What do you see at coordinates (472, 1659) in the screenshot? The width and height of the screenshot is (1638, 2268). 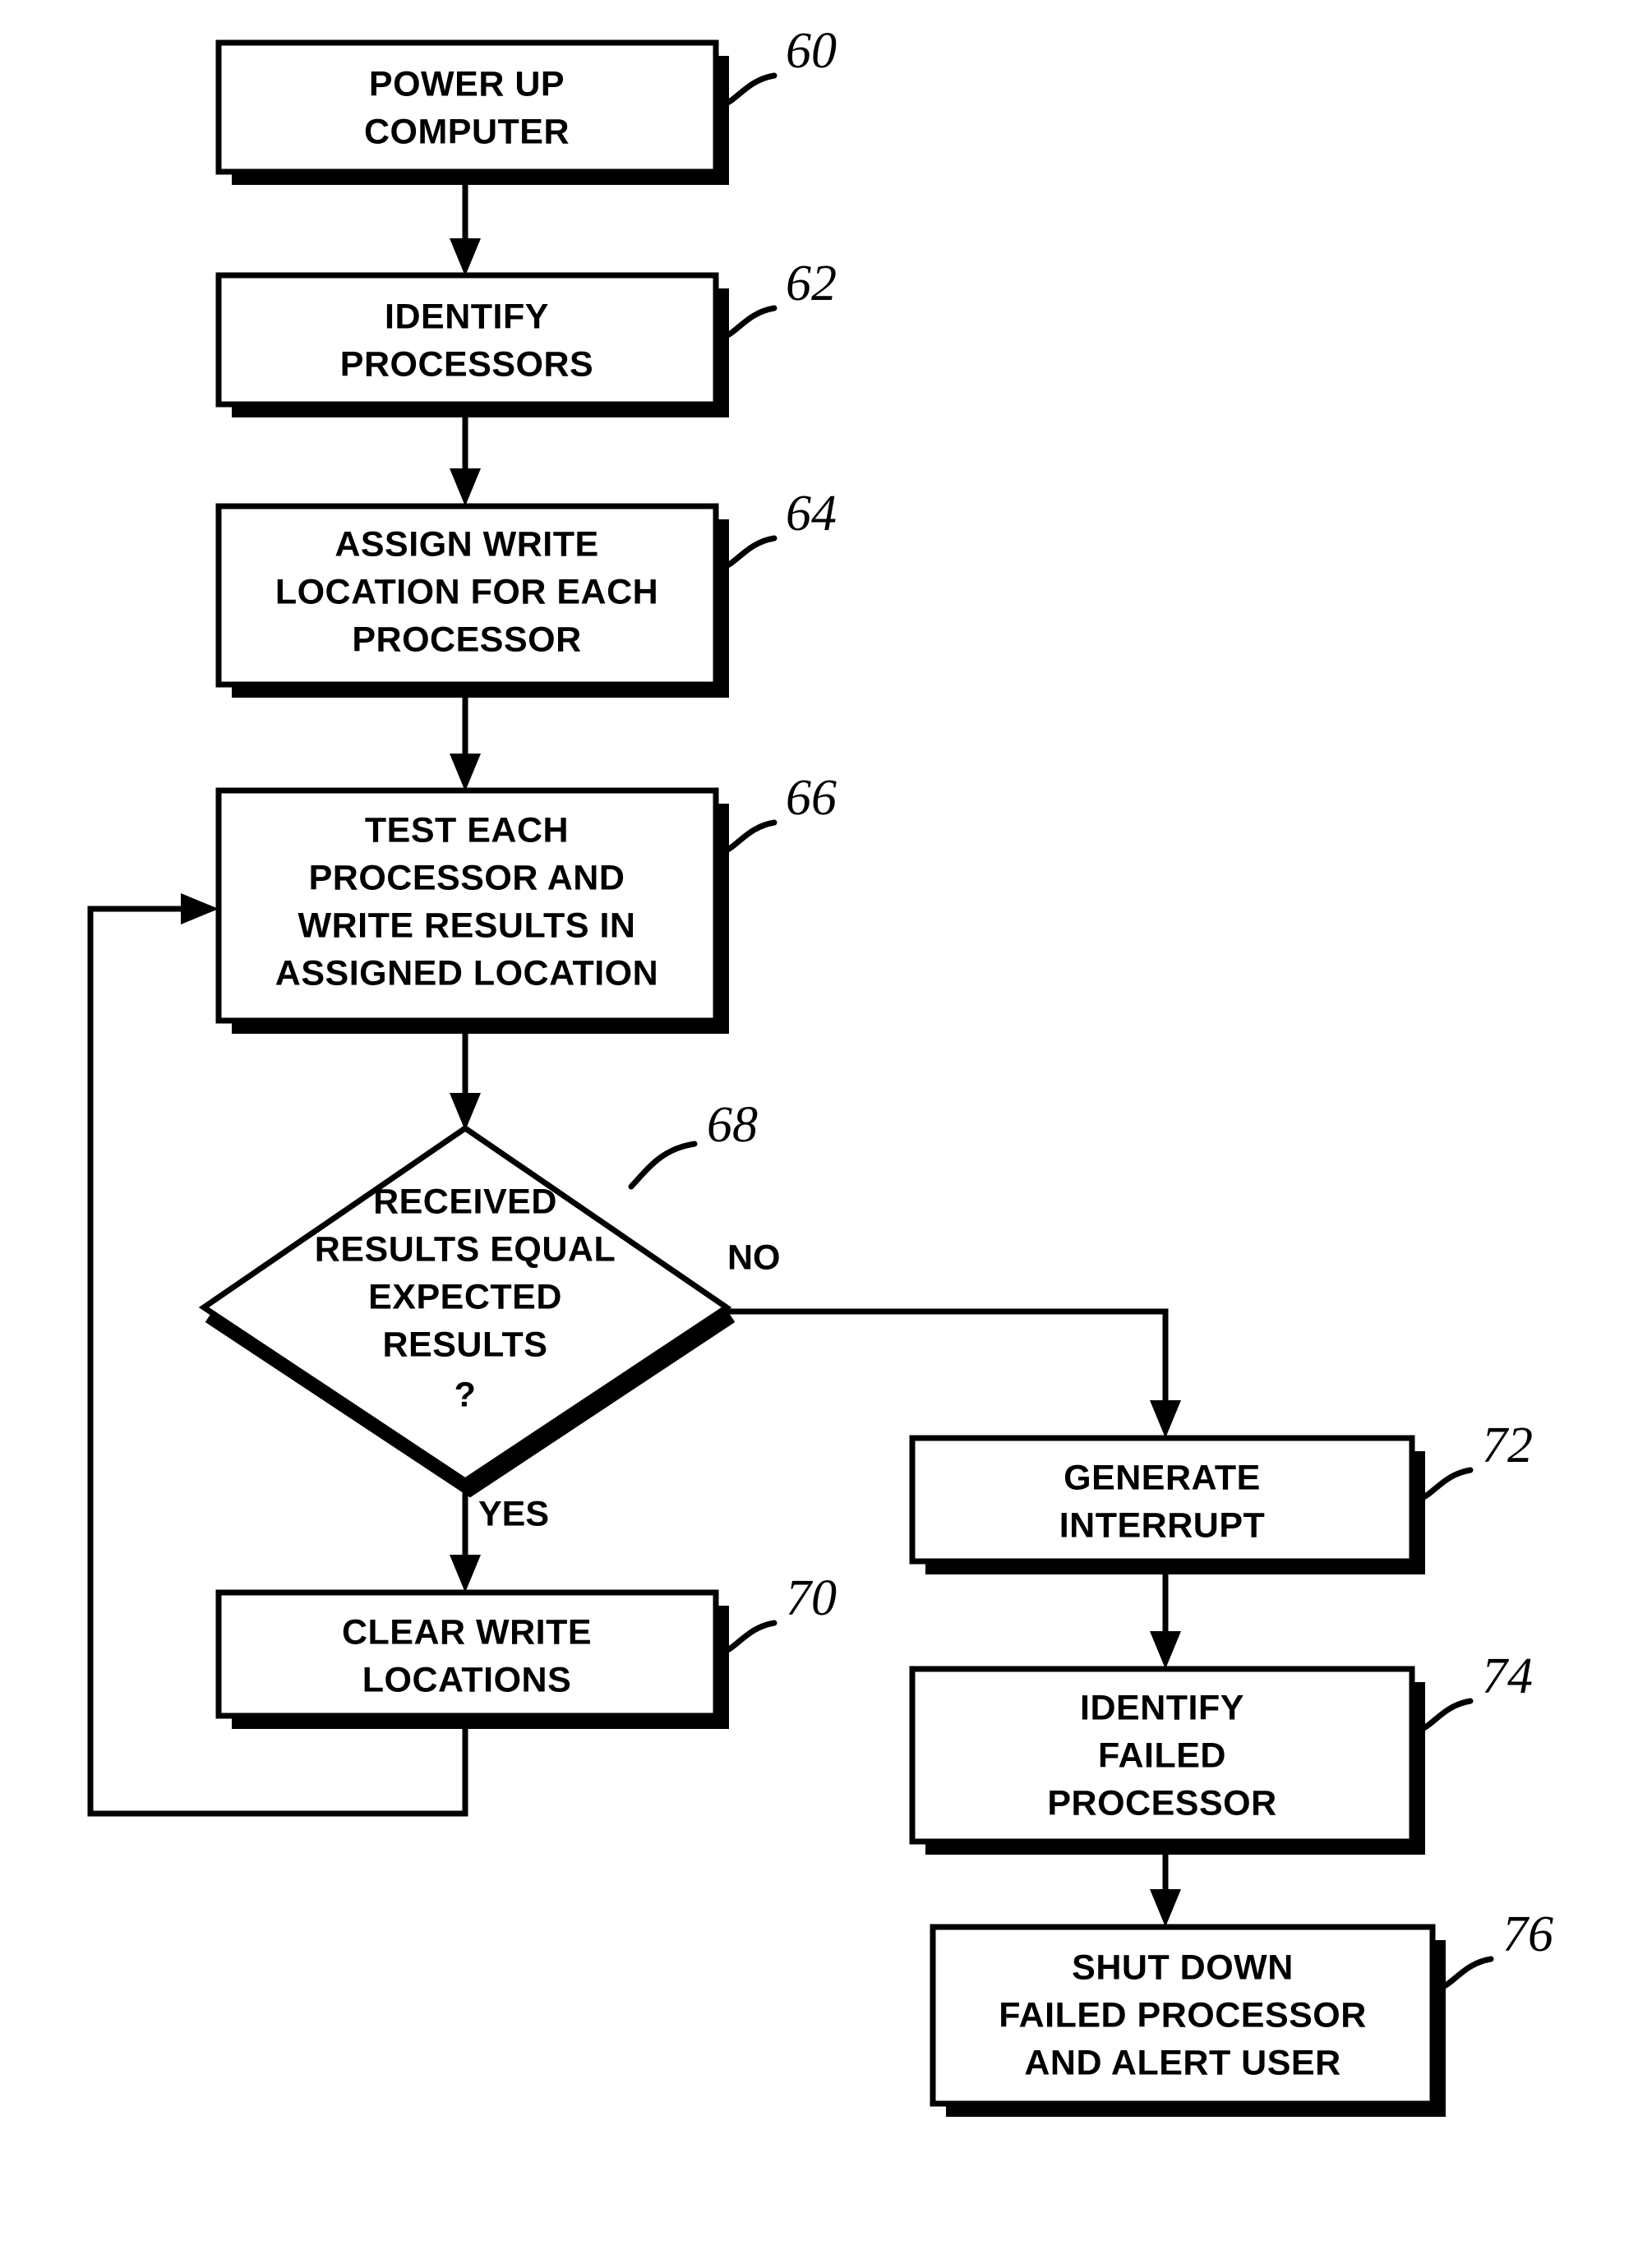 I see `node-clear-write-locations: CLEAR WRITE LOCATIONS` at bounding box center [472, 1659].